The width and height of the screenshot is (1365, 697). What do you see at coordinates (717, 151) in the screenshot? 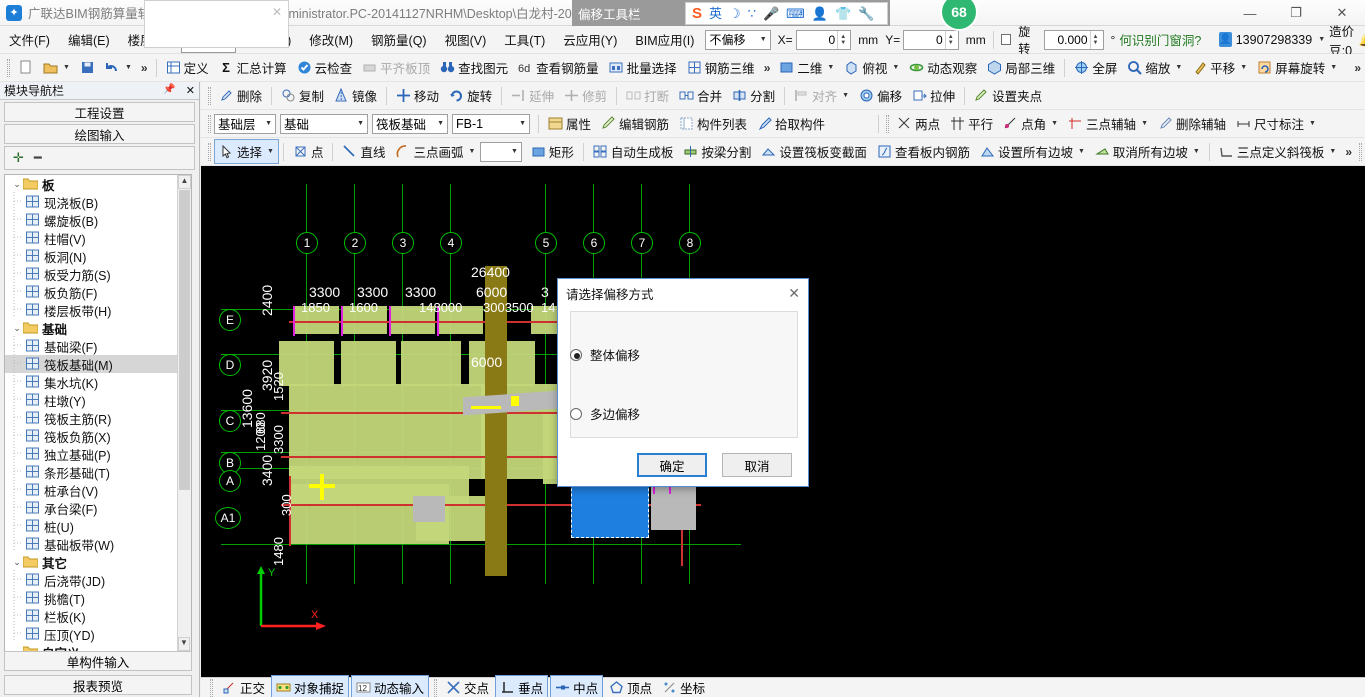
I see `split-by-beam-button: 按梁分割` at bounding box center [717, 151].